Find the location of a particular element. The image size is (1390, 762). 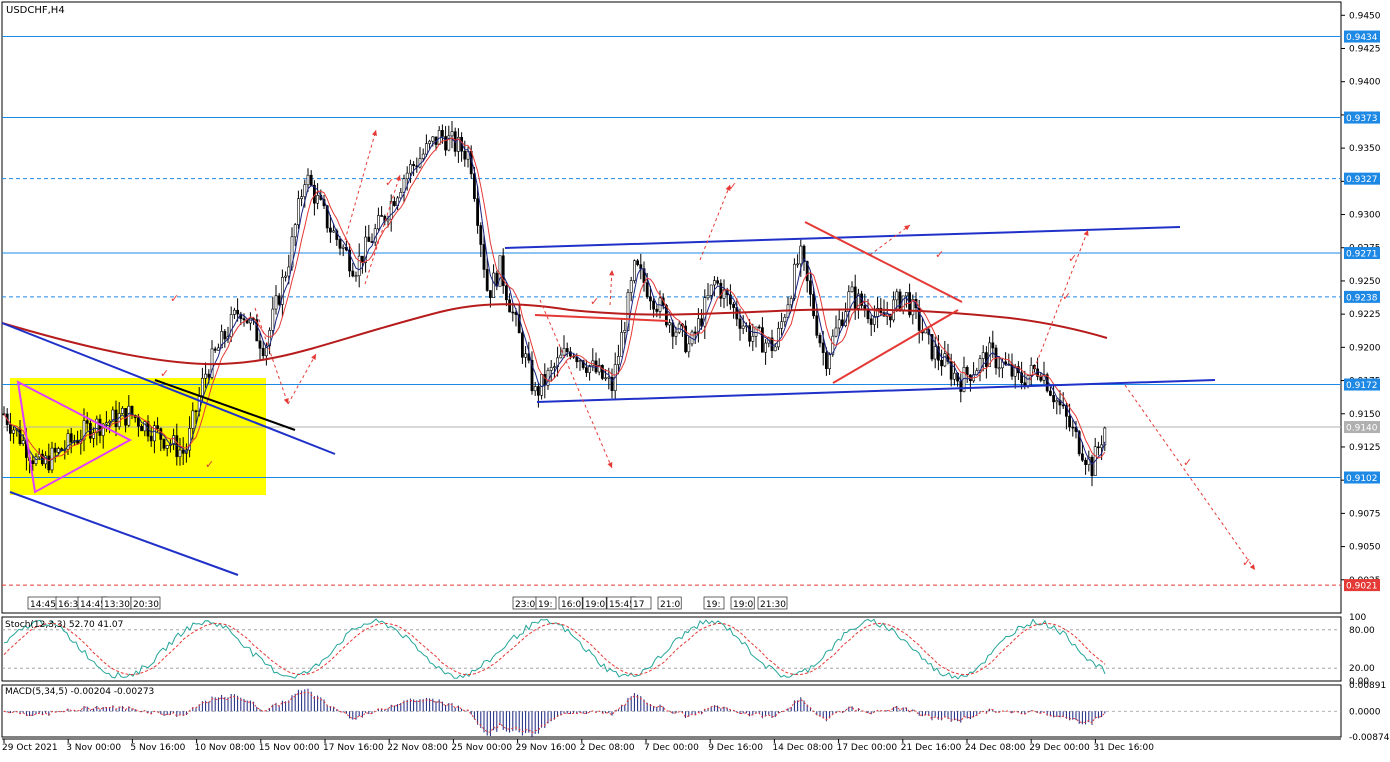

mini-time-label: 21:30 is located at coordinates (773, 605).